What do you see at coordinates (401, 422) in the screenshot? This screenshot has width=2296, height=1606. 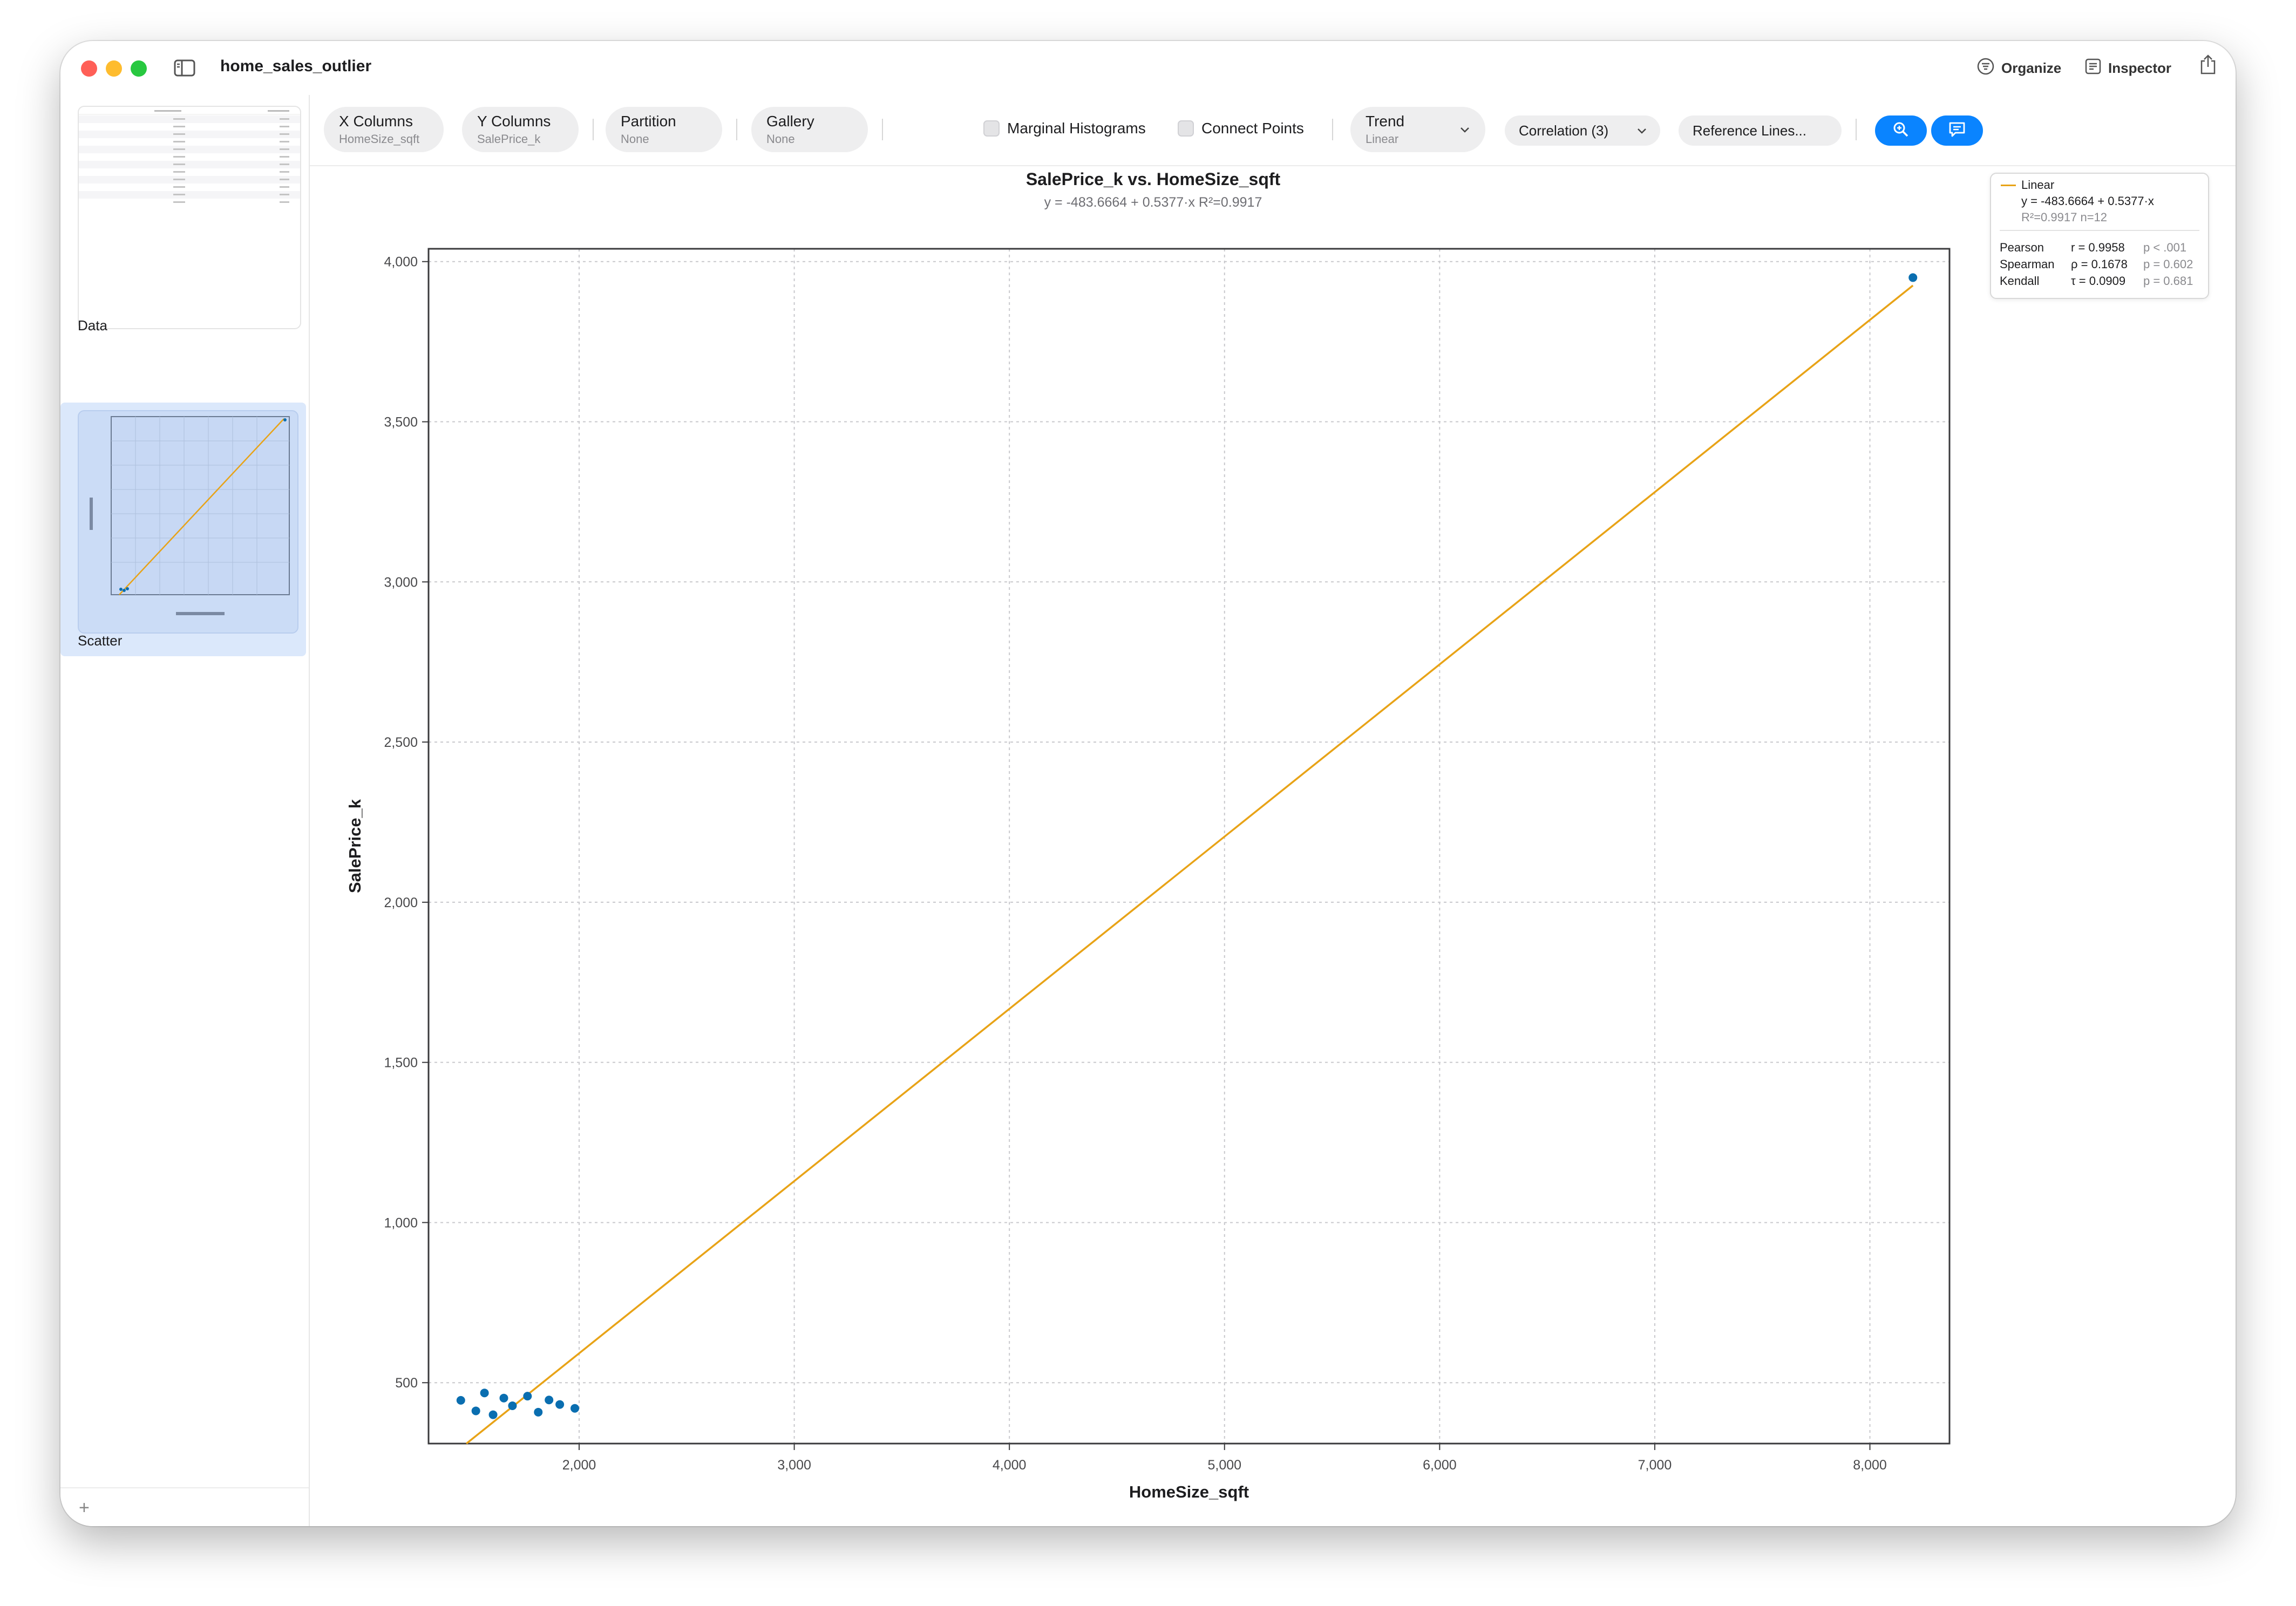 I see `y-tick-label: 3,500` at bounding box center [401, 422].